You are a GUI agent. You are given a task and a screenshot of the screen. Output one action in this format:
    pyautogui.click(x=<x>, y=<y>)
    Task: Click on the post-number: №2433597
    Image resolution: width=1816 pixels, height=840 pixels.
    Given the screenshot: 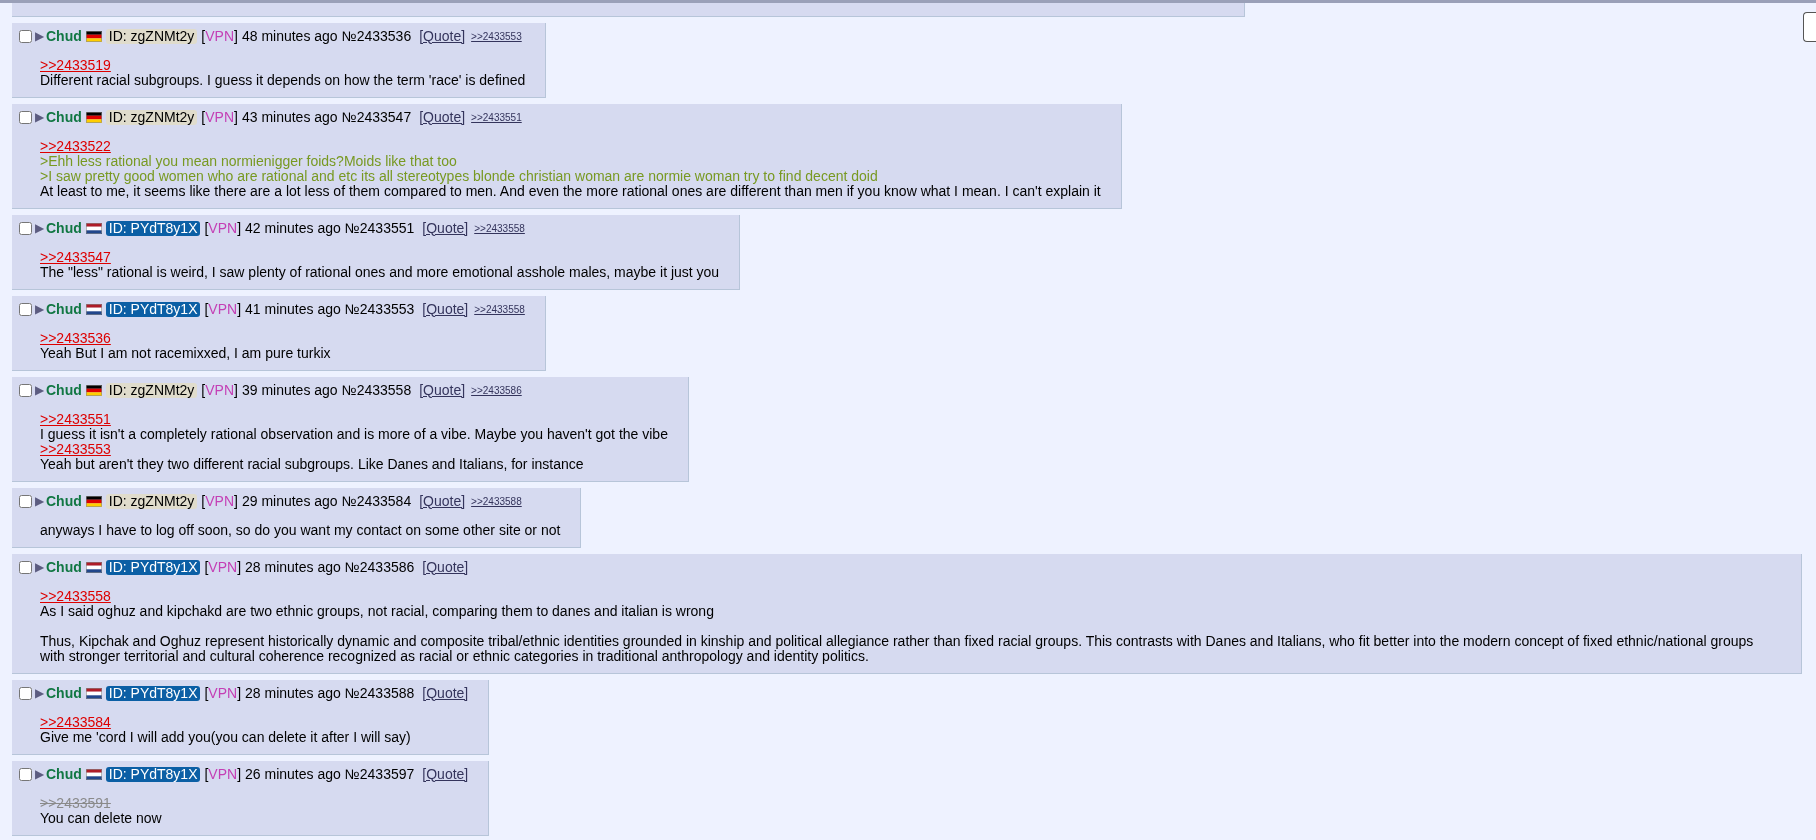 What is the action you would take?
    pyautogui.click(x=379, y=774)
    